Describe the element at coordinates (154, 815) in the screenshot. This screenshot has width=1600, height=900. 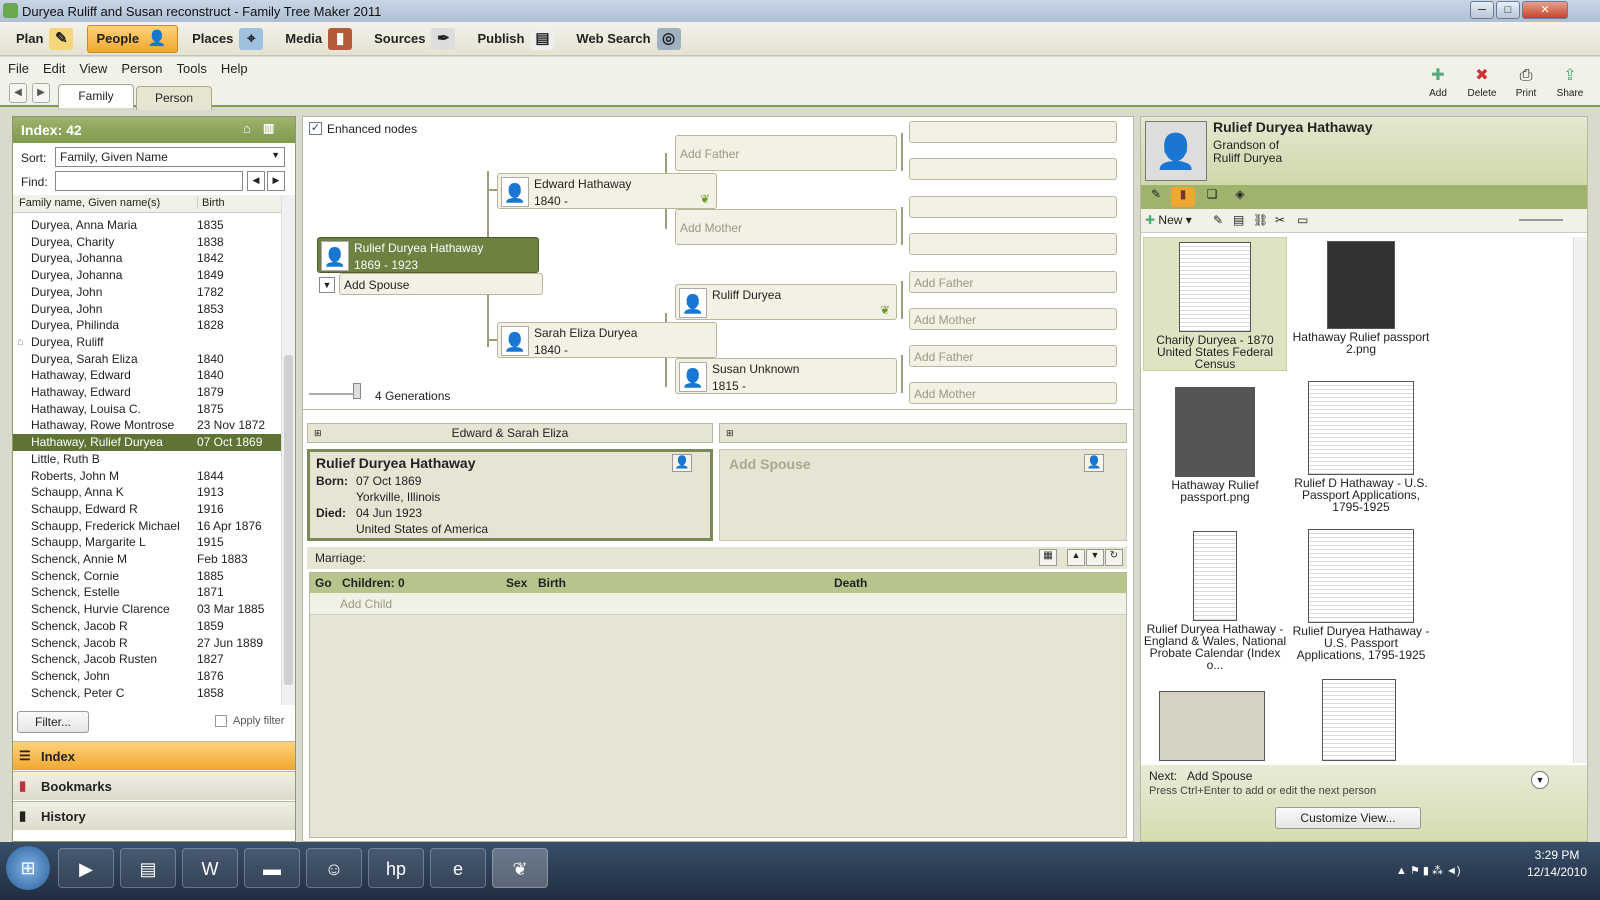
I see `nav-history: ▮ History` at that location.